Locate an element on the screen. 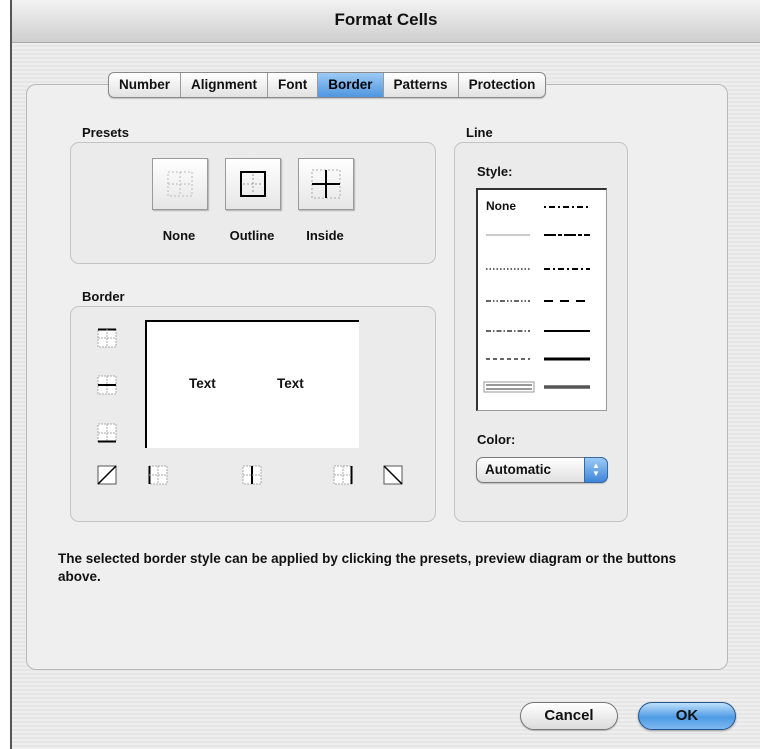 The width and height of the screenshot is (760, 749). border-right-button is located at coordinates (343, 475).